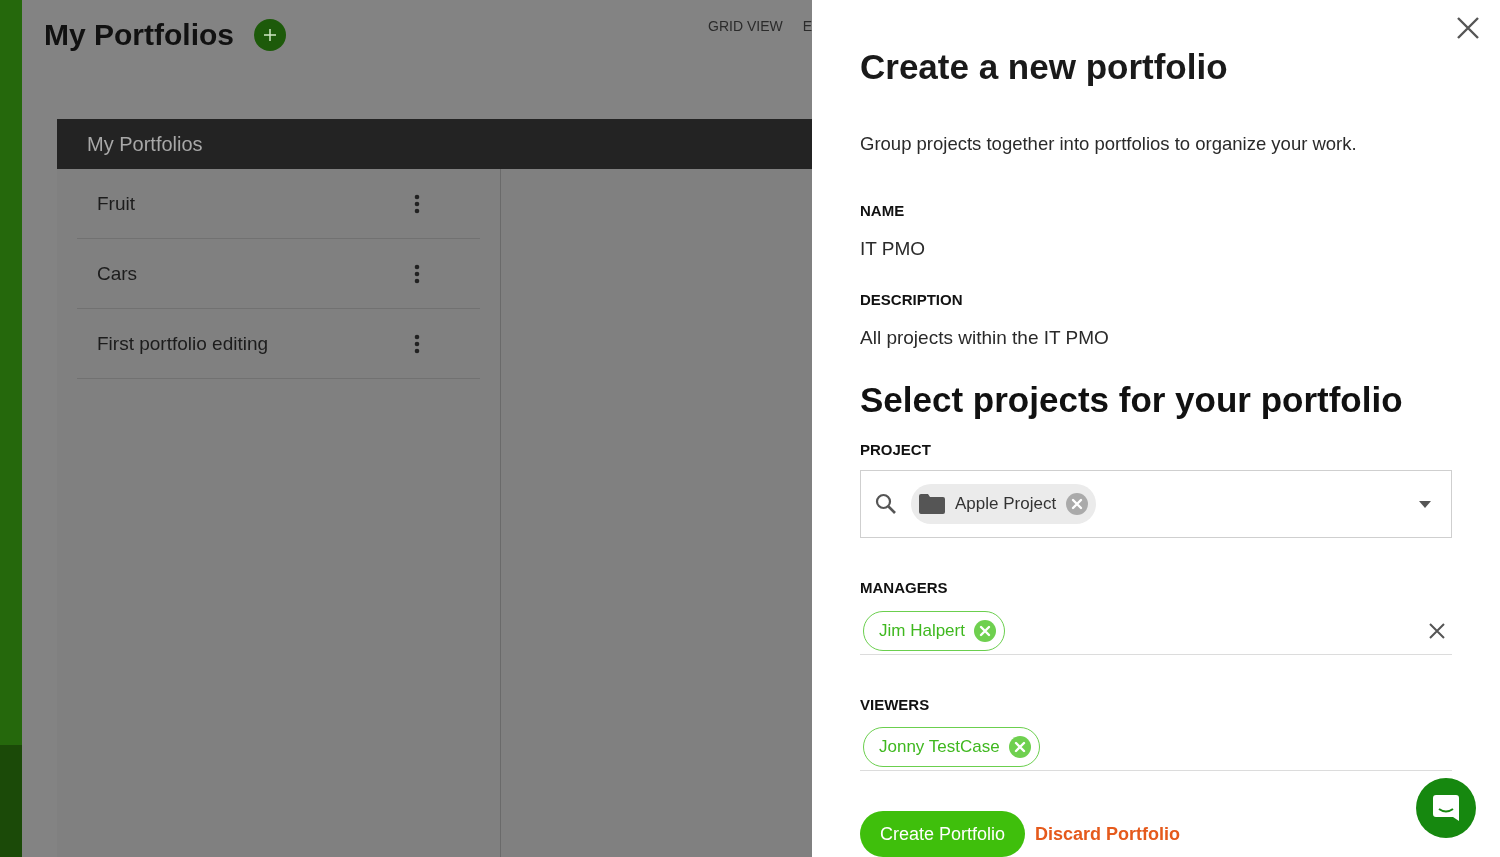  I want to click on field-label: DESCRIPTION, so click(912, 300).